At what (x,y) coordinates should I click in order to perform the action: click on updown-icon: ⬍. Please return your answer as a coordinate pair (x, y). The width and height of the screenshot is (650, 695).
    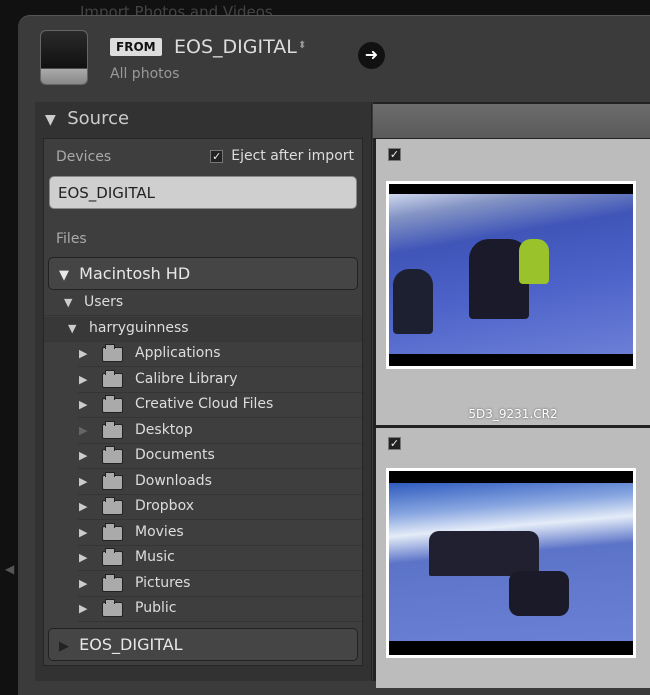
    Looking at the image, I should click on (302, 45).